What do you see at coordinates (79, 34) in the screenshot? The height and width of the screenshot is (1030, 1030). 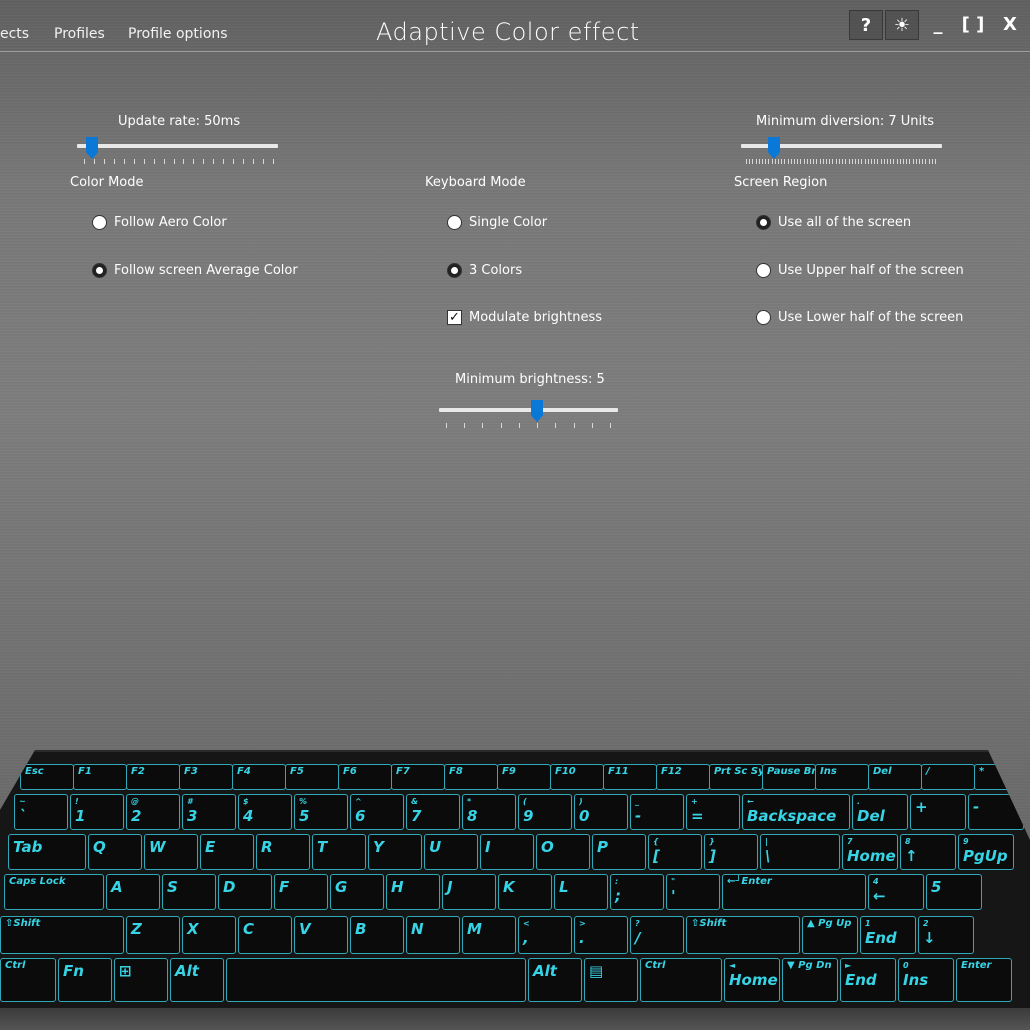 I see `nav-profiles: Profiles` at bounding box center [79, 34].